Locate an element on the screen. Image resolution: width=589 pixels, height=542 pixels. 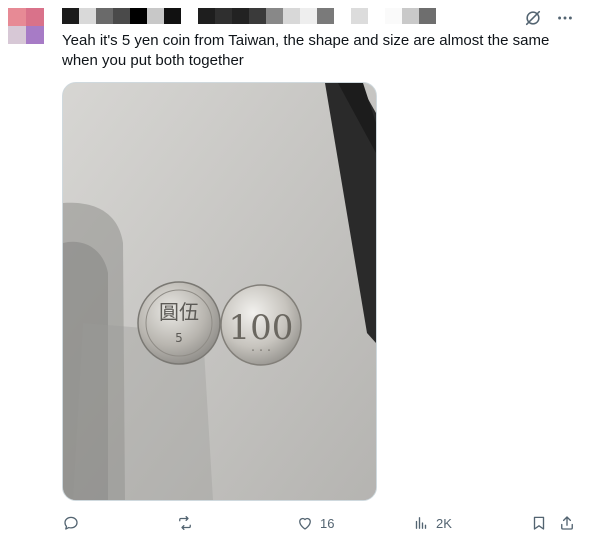
reply-icon is located at coordinates (71, 523).